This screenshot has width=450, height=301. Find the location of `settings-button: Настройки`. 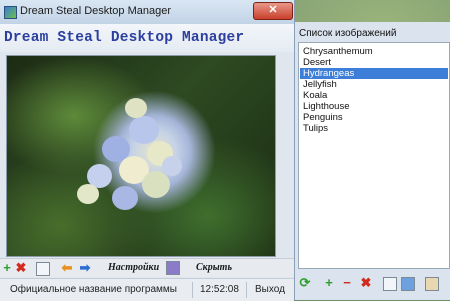

settings-button: Настройки is located at coordinates (133, 267).